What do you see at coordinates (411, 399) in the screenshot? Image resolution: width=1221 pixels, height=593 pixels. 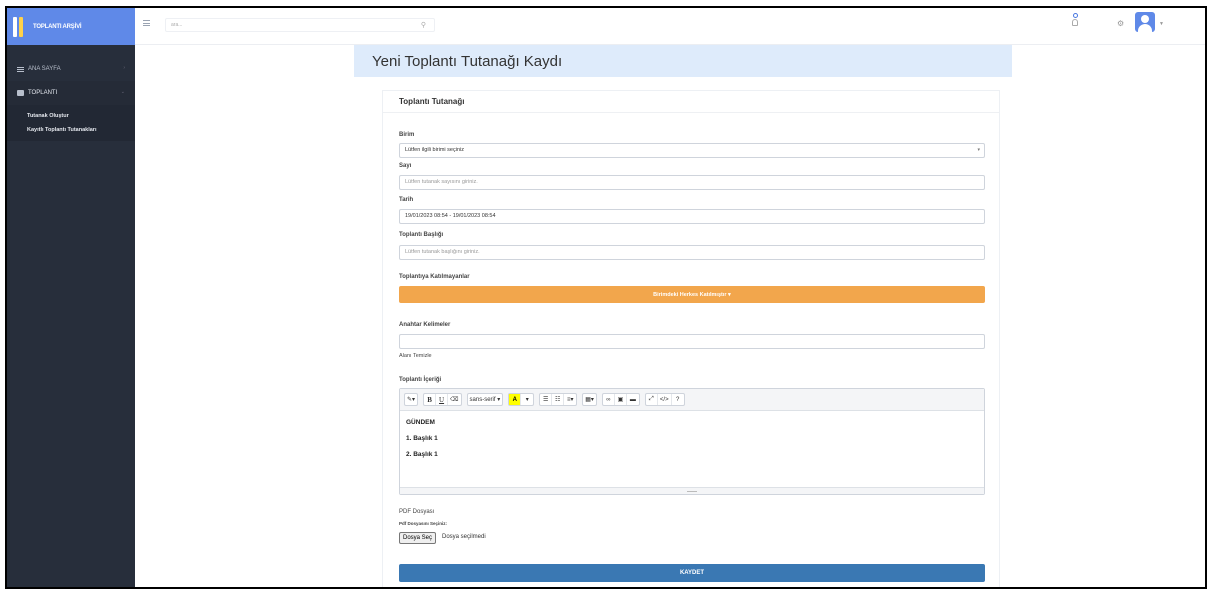 I see `style-icon: ✎▾` at bounding box center [411, 399].